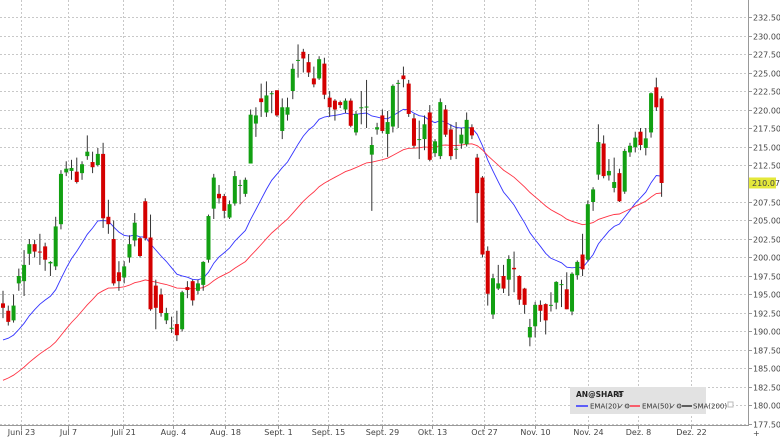  I want to click on checkbox-unchecked, so click(730, 404).